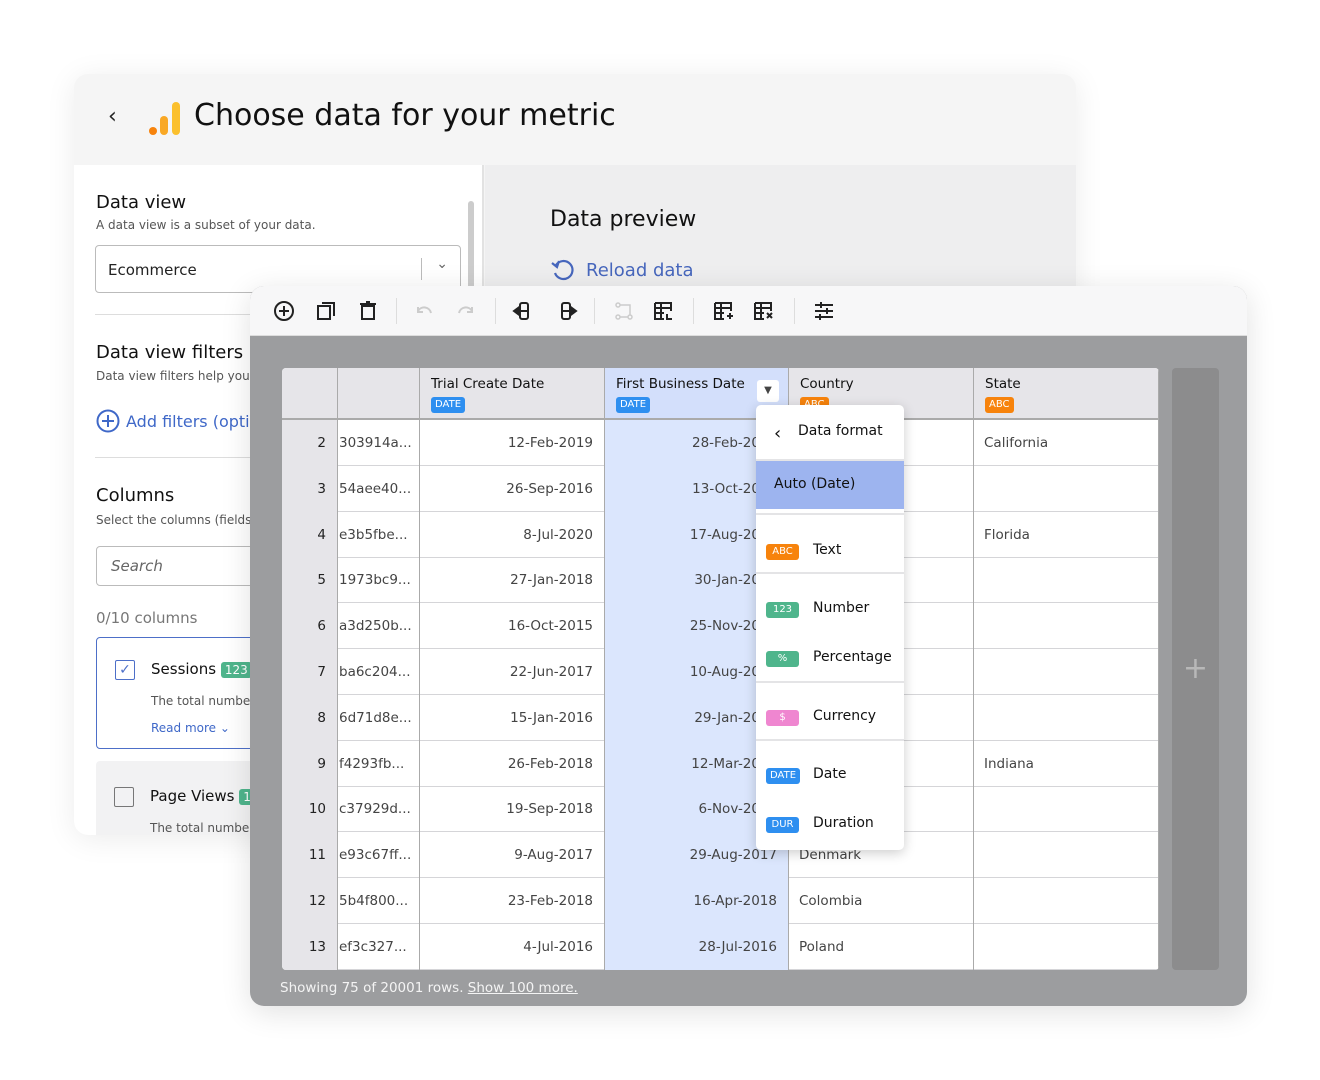  Describe the element at coordinates (824, 311) in the screenshot. I see `settings-sliders-icon` at that location.